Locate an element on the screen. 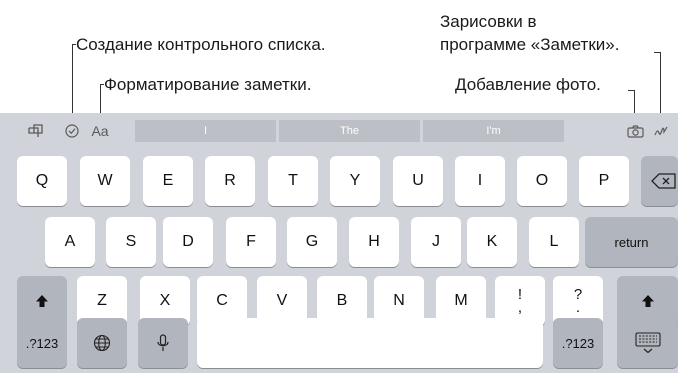 This screenshot has height=373, width=678. table-icon is located at coordinates (36, 131).